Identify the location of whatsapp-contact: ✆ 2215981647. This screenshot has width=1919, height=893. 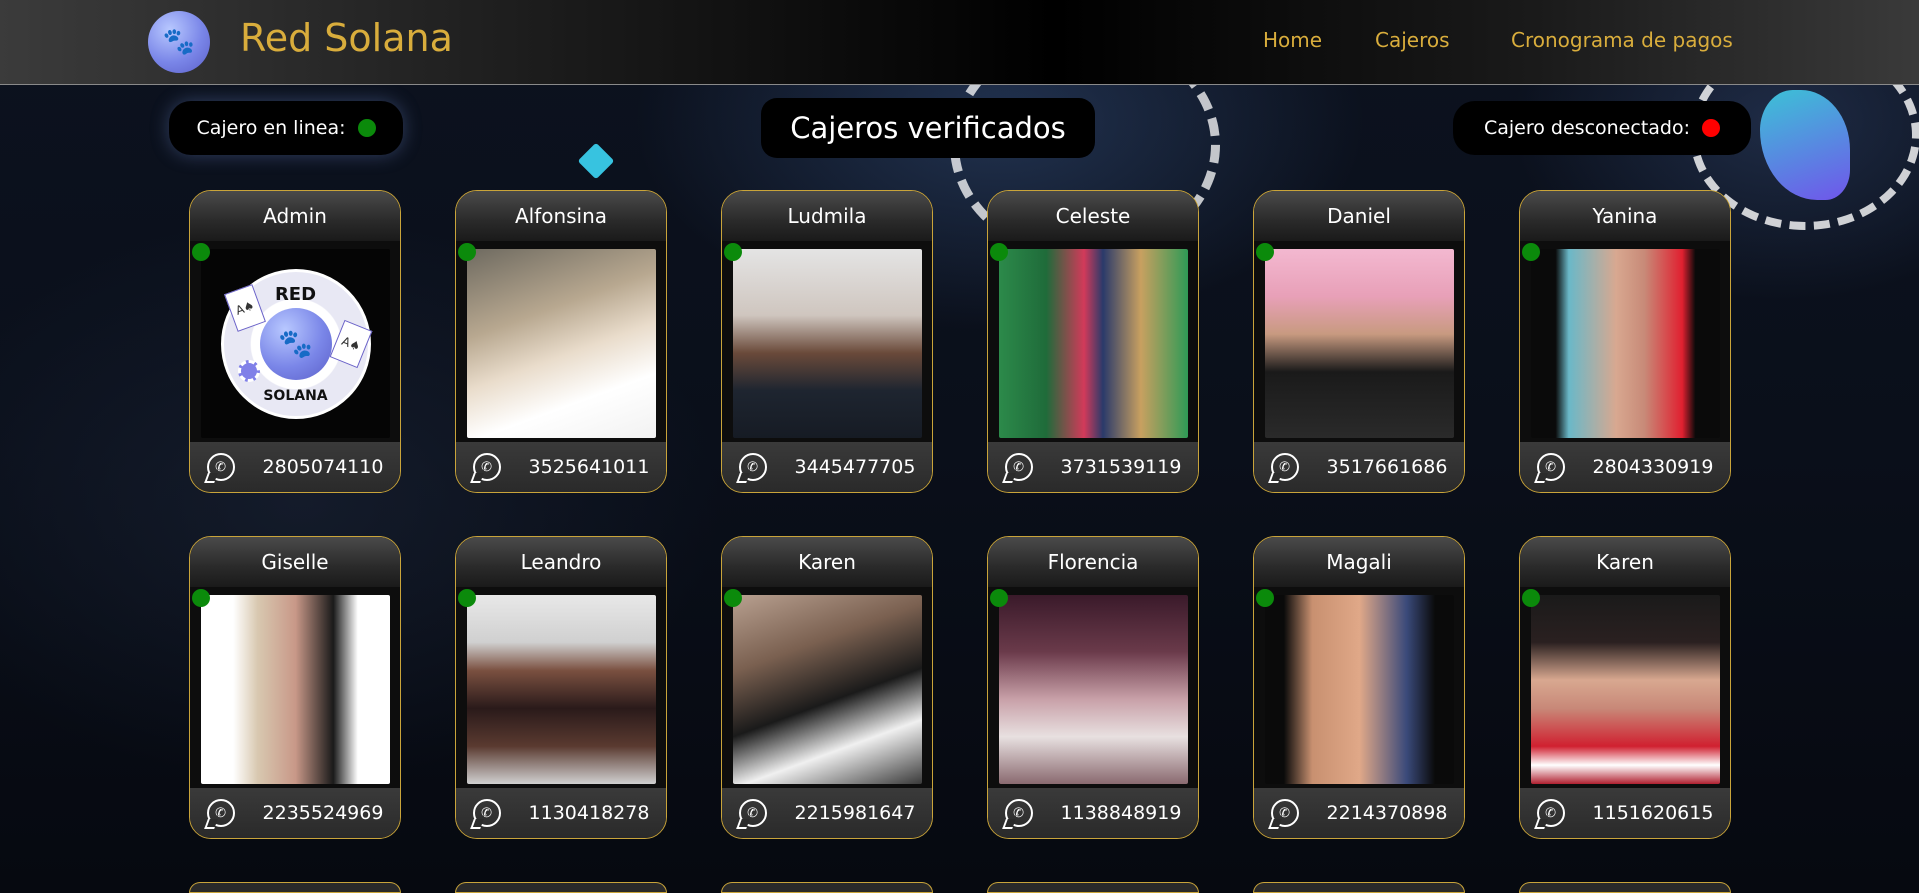
(827, 813).